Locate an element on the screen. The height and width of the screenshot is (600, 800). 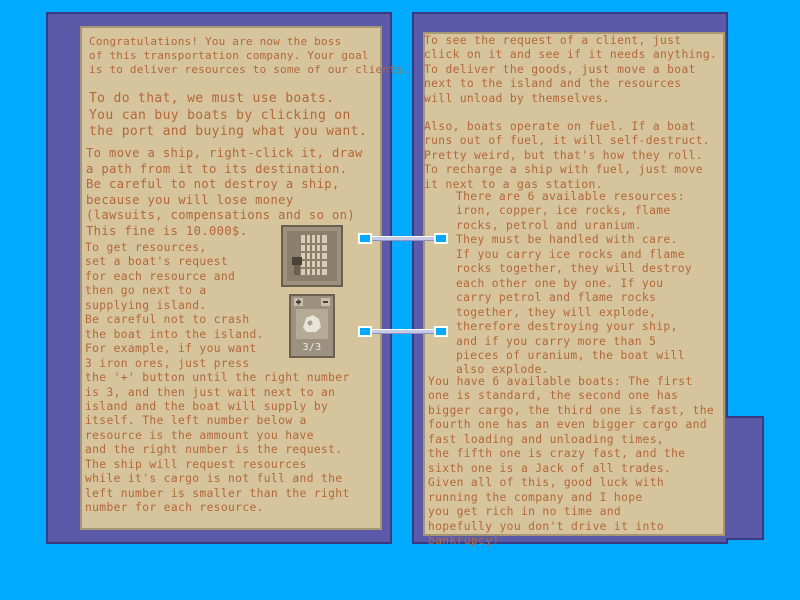
binding-node-bottom-left is located at coordinates (365, 331).